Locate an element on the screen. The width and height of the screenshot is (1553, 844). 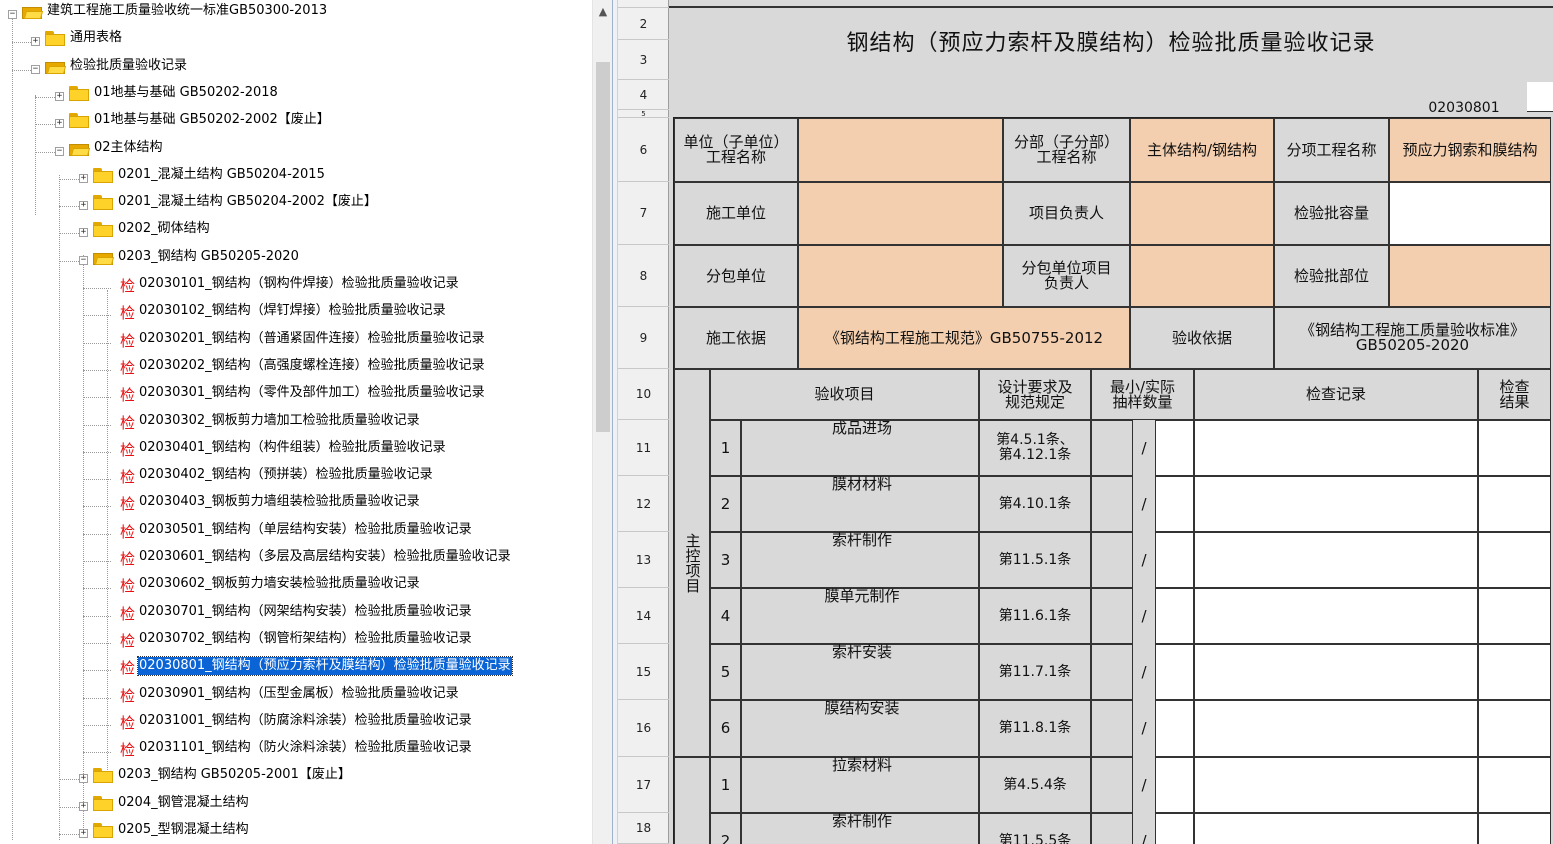
tree-folder-item: + 通用表格 is located at coordinates (296, 38).